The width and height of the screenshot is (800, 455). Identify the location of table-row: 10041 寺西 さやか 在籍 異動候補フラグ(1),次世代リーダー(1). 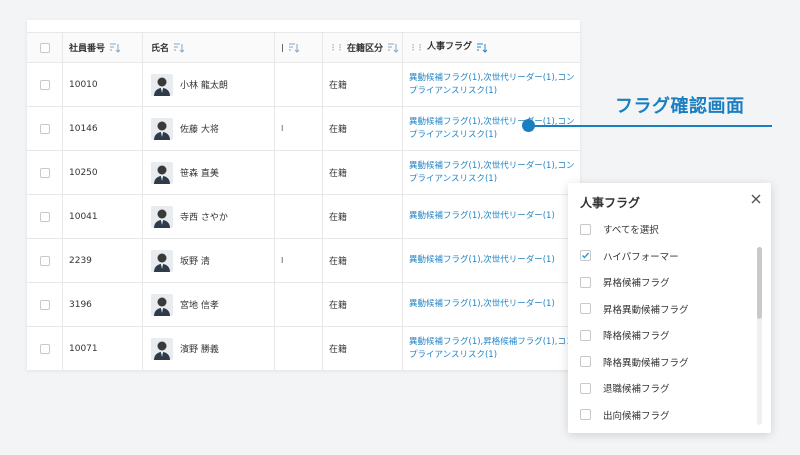
(303, 217).